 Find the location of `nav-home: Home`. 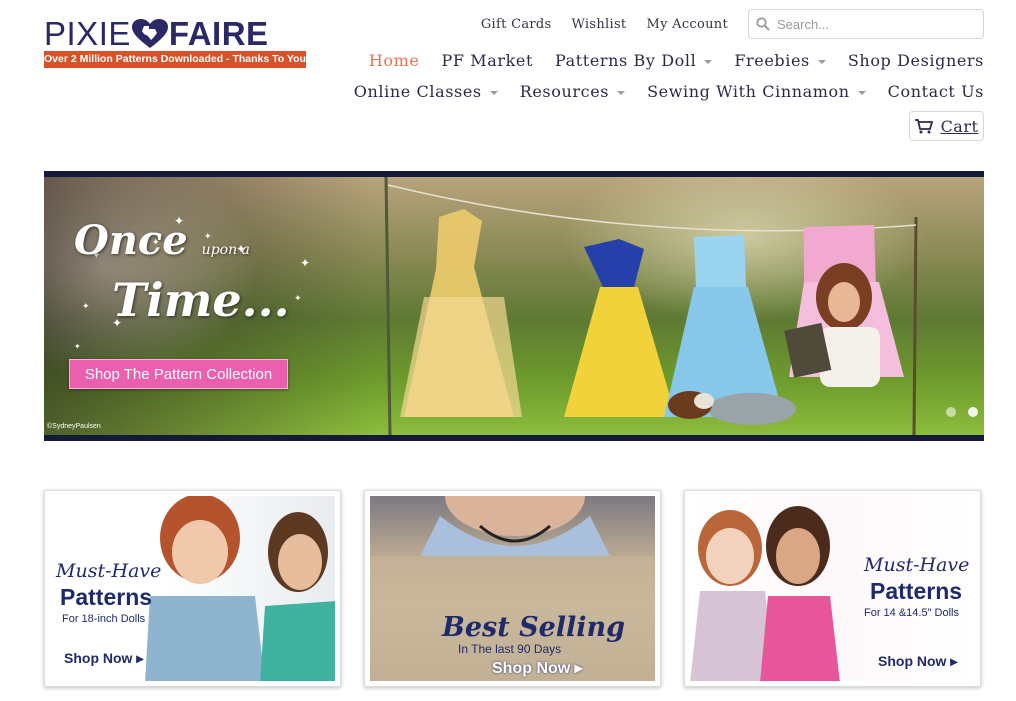

nav-home: Home is located at coordinates (394, 60).